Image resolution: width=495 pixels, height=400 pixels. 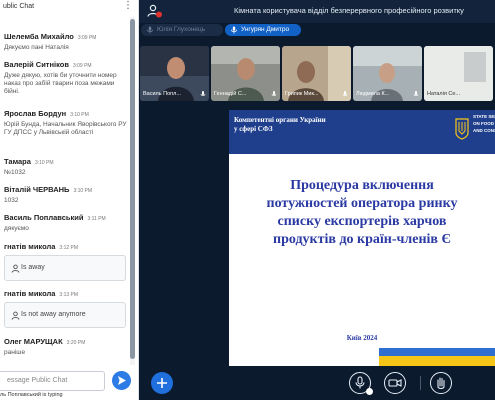 What do you see at coordinates (44, 217) in the screenshot?
I see `message-author: Василь Поплавський` at bounding box center [44, 217].